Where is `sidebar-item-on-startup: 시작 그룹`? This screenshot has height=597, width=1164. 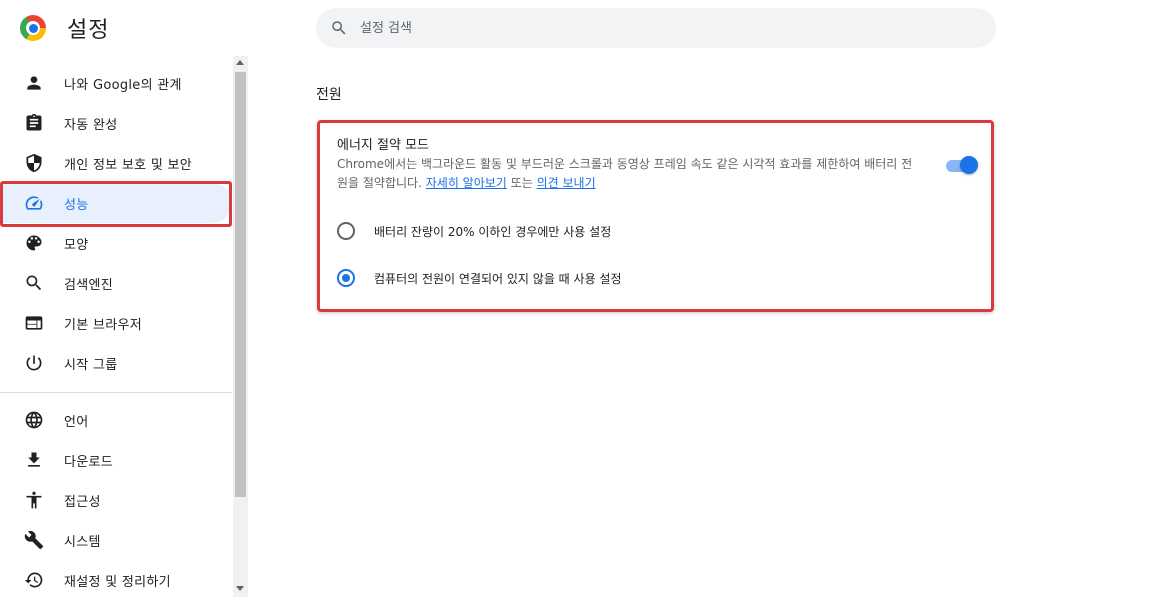 sidebar-item-on-startup: 시작 그룹 is located at coordinates (116, 363).